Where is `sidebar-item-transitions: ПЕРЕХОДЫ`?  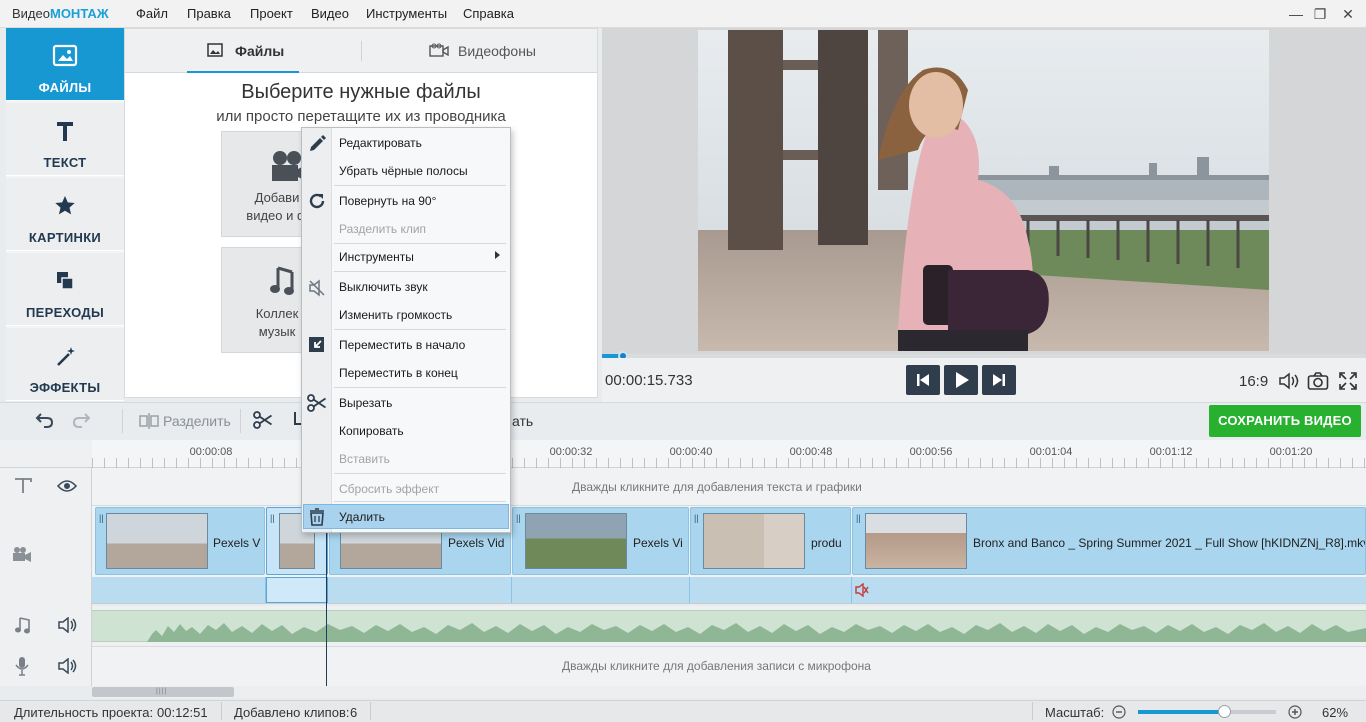
sidebar-item-transitions: ПЕРЕХОДЫ is located at coordinates (65, 289).